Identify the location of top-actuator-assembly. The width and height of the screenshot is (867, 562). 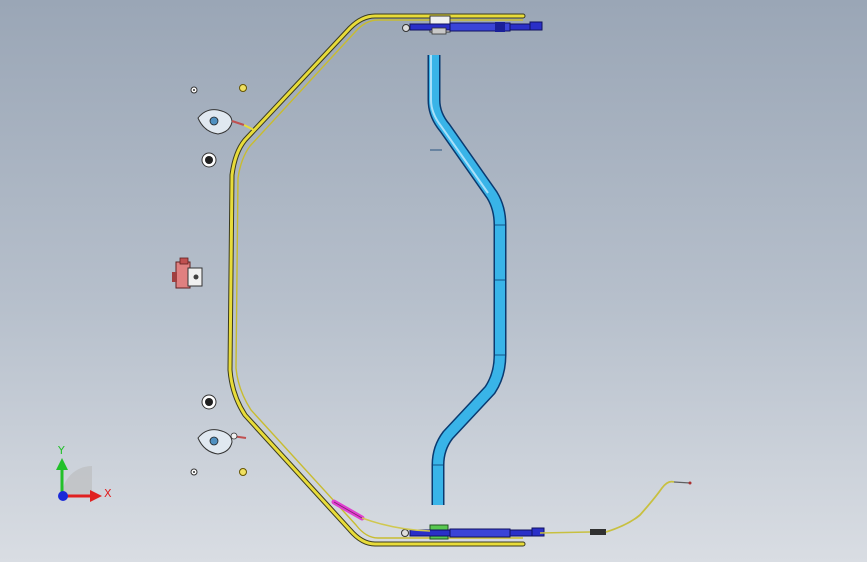
(472, 25).